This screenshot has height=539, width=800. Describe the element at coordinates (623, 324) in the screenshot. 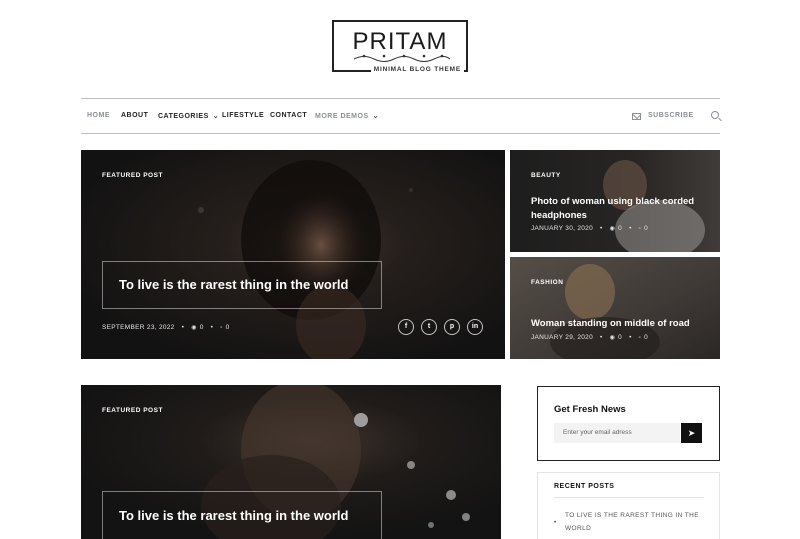

I see `post-title: Woman standing on middle of road` at that location.